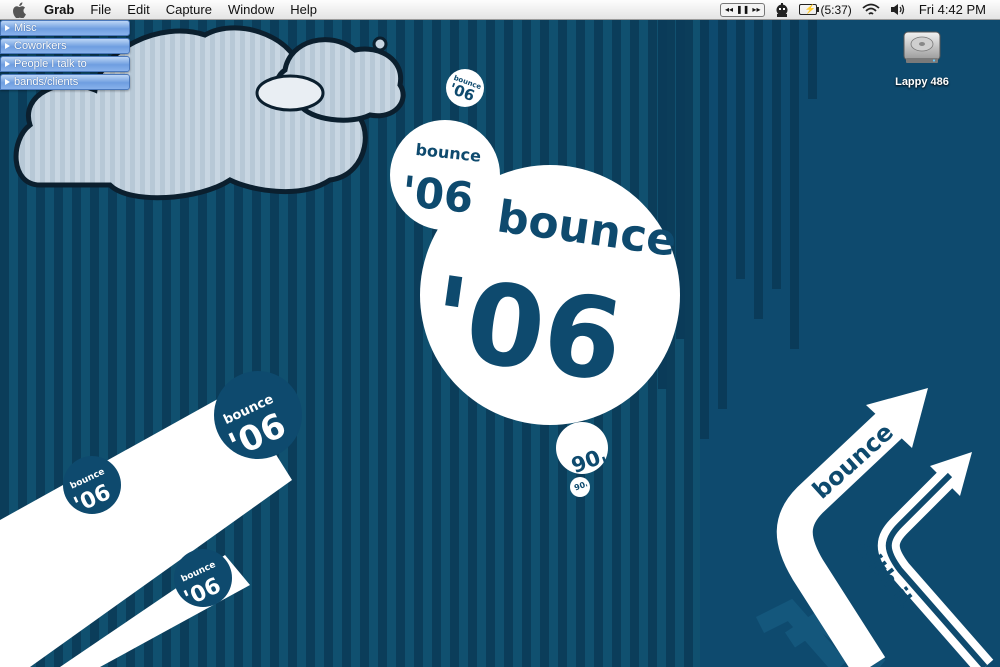 The height and width of the screenshot is (667, 1000). I want to click on menu-capture: Capture, so click(189, 9).